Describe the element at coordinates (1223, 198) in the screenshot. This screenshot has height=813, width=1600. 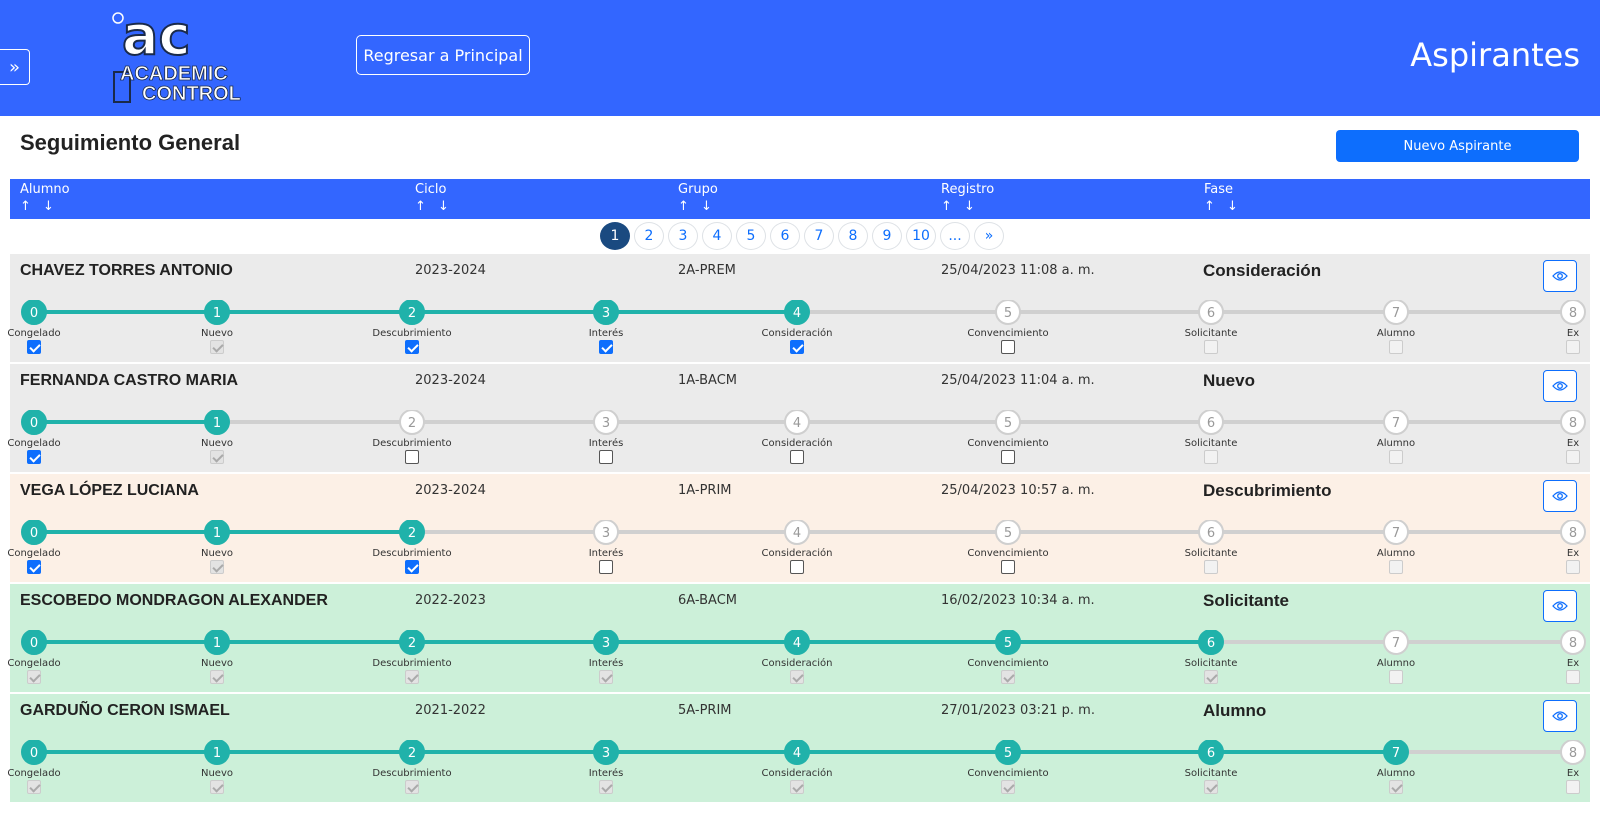
I see `column-header-fase: Fase ↑ ↓` at that location.